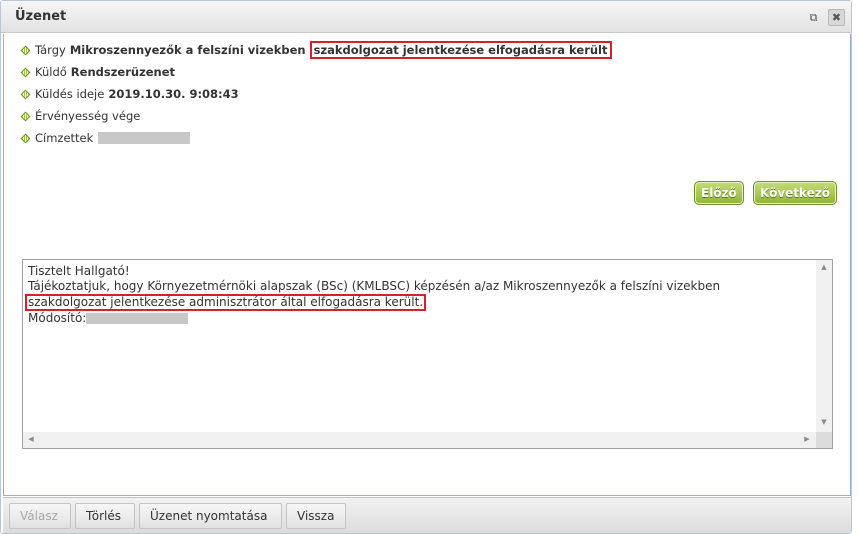 Image resolution: width=858 pixels, height=534 pixels. What do you see at coordinates (173, 94) in the screenshot?
I see `sent-value: 2019.10.30. 9:08:43` at bounding box center [173, 94].